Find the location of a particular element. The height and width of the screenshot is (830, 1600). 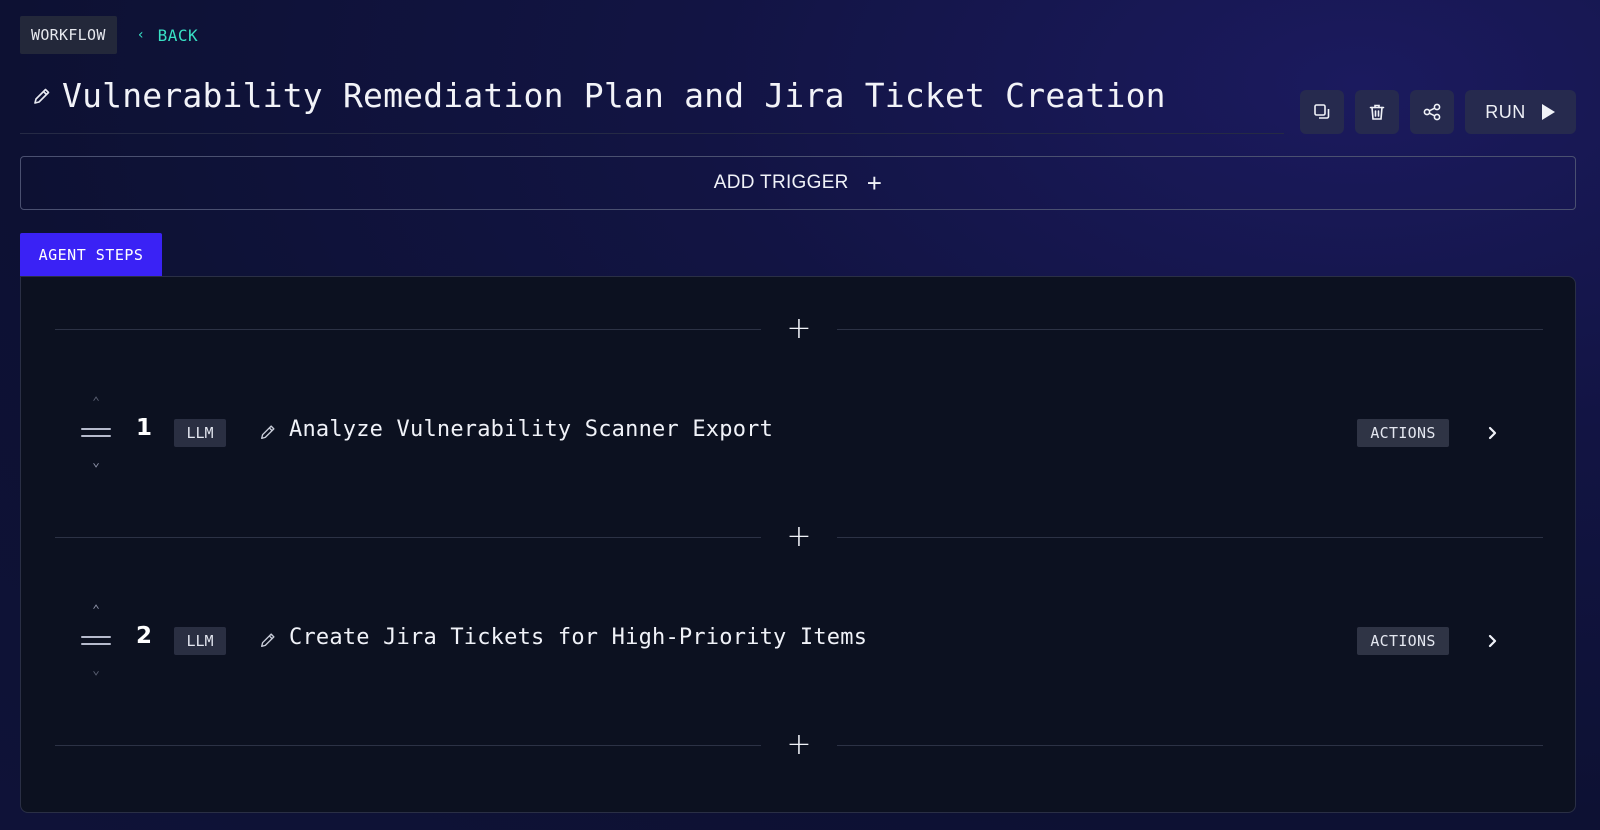

back-label: BACK is located at coordinates (178, 35).